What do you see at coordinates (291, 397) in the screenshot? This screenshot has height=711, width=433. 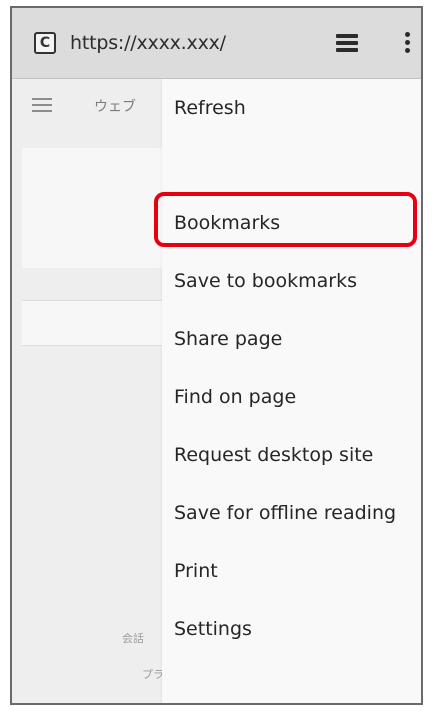 I see `menu-item-find-on-page: Find on page` at bounding box center [291, 397].